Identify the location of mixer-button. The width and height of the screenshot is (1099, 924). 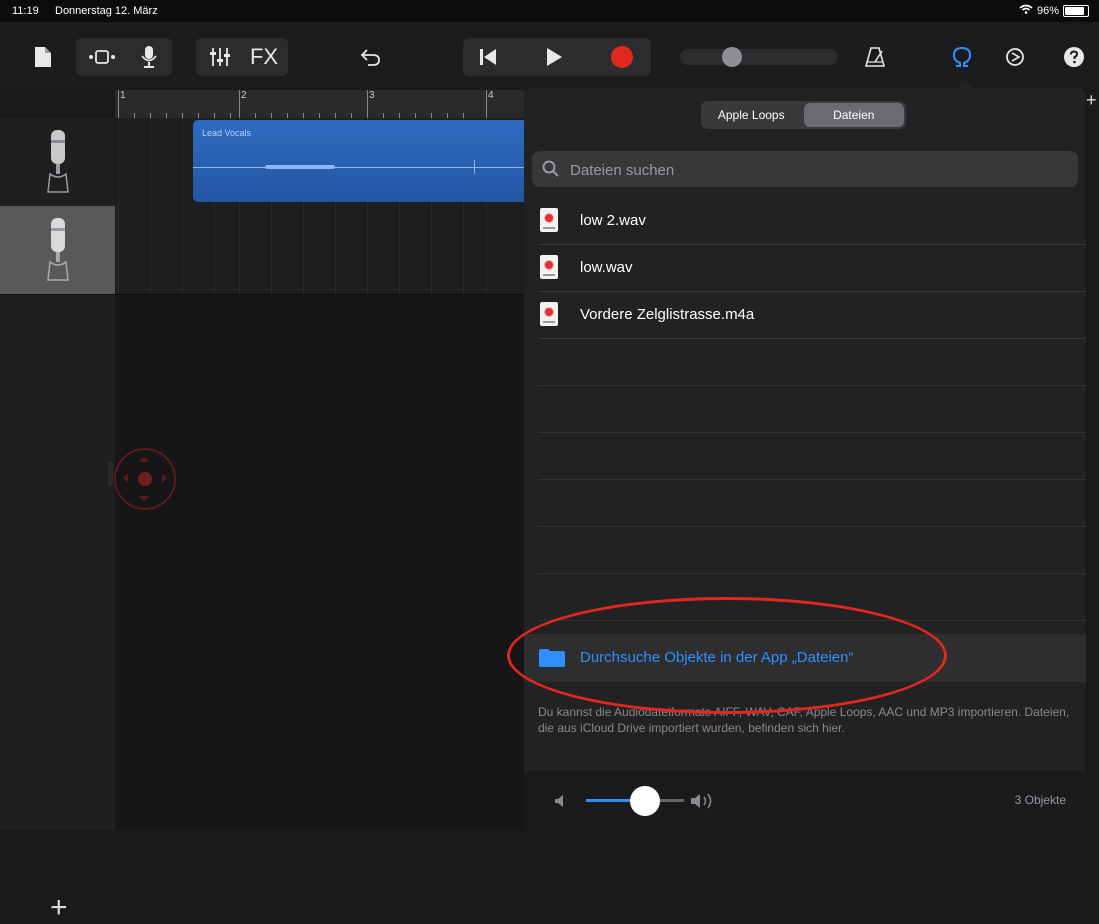
(220, 57).